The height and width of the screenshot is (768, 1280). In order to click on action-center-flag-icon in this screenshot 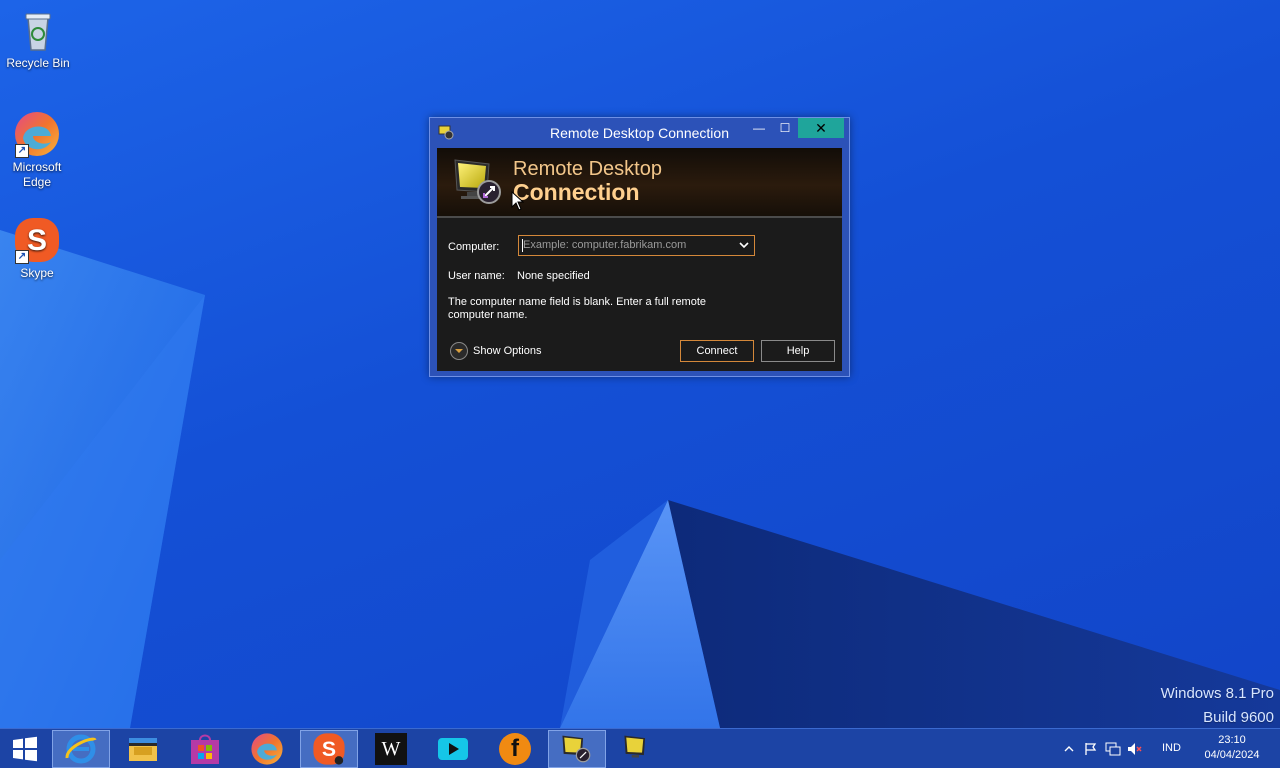, I will do `click(1091, 748)`.